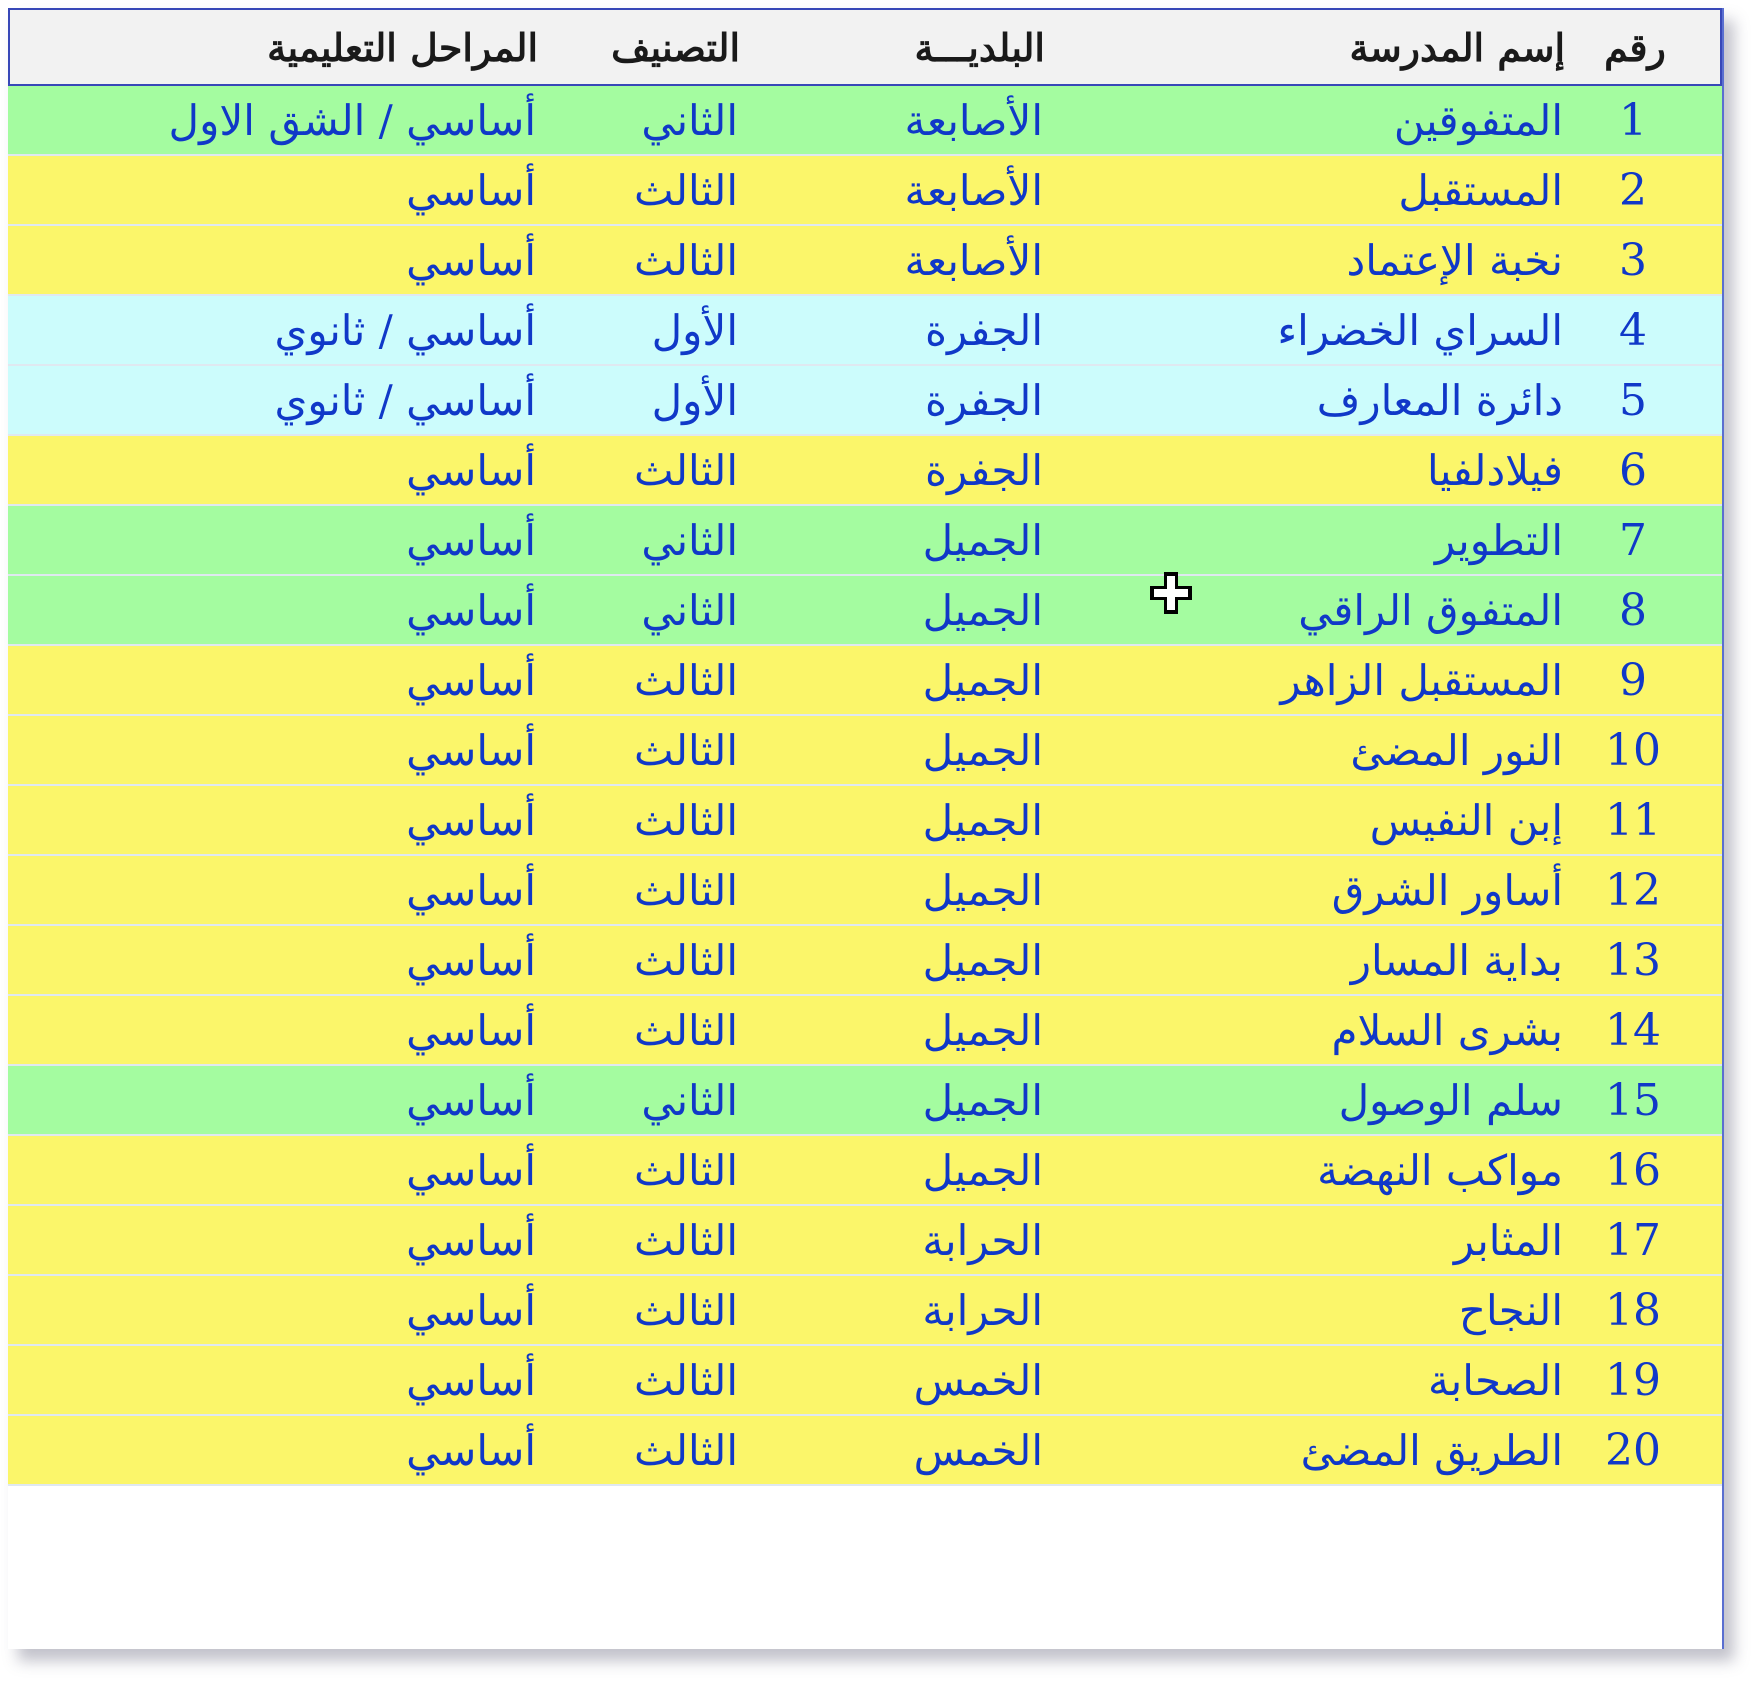 Image resolution: width=1756 pixels, height=1681 pixels. What do you see at coordinates (643, 400) in the screenshot?
I see `cell-classification: الأول` at bounding box center [643, 400].